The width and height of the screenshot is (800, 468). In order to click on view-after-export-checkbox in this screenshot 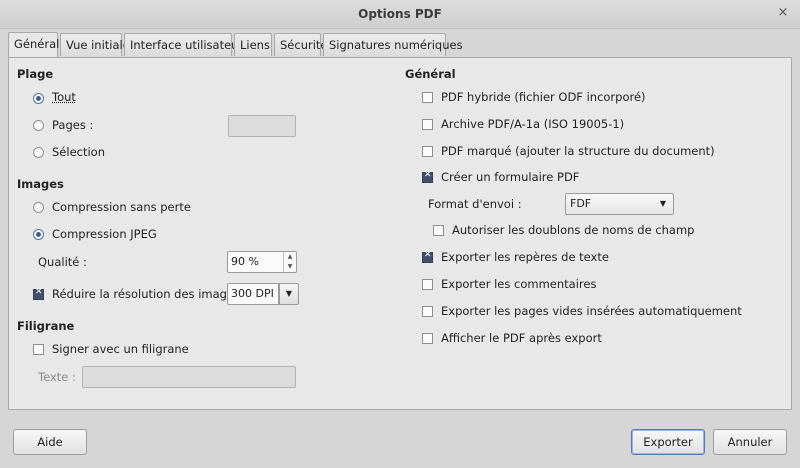, I will do `click(427, 338)`.